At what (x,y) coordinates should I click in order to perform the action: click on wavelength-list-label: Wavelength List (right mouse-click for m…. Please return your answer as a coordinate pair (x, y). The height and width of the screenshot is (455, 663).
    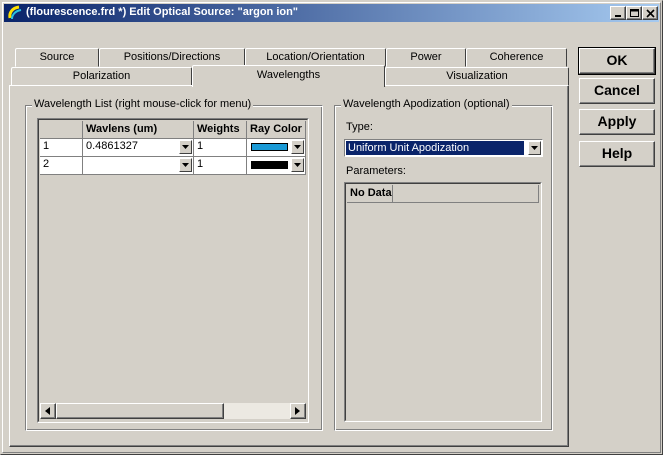
    Looking at the image, I should click on (143, 104).